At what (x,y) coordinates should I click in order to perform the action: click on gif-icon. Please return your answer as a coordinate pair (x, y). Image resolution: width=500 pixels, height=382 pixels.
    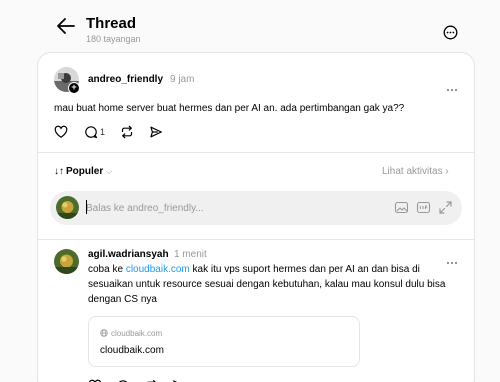
    Looking at the image, I should click on (423, 207).